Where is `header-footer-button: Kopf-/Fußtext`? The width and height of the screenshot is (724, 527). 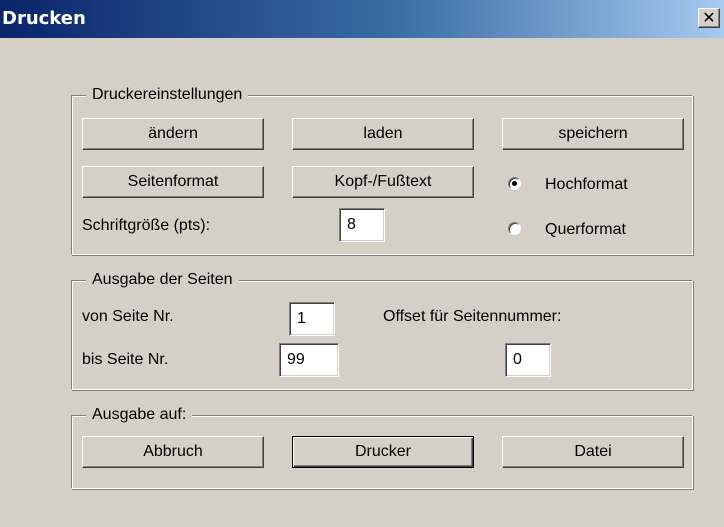 header-footer-button: Kopf-/Fußtext is located at coordinates (383, 182).